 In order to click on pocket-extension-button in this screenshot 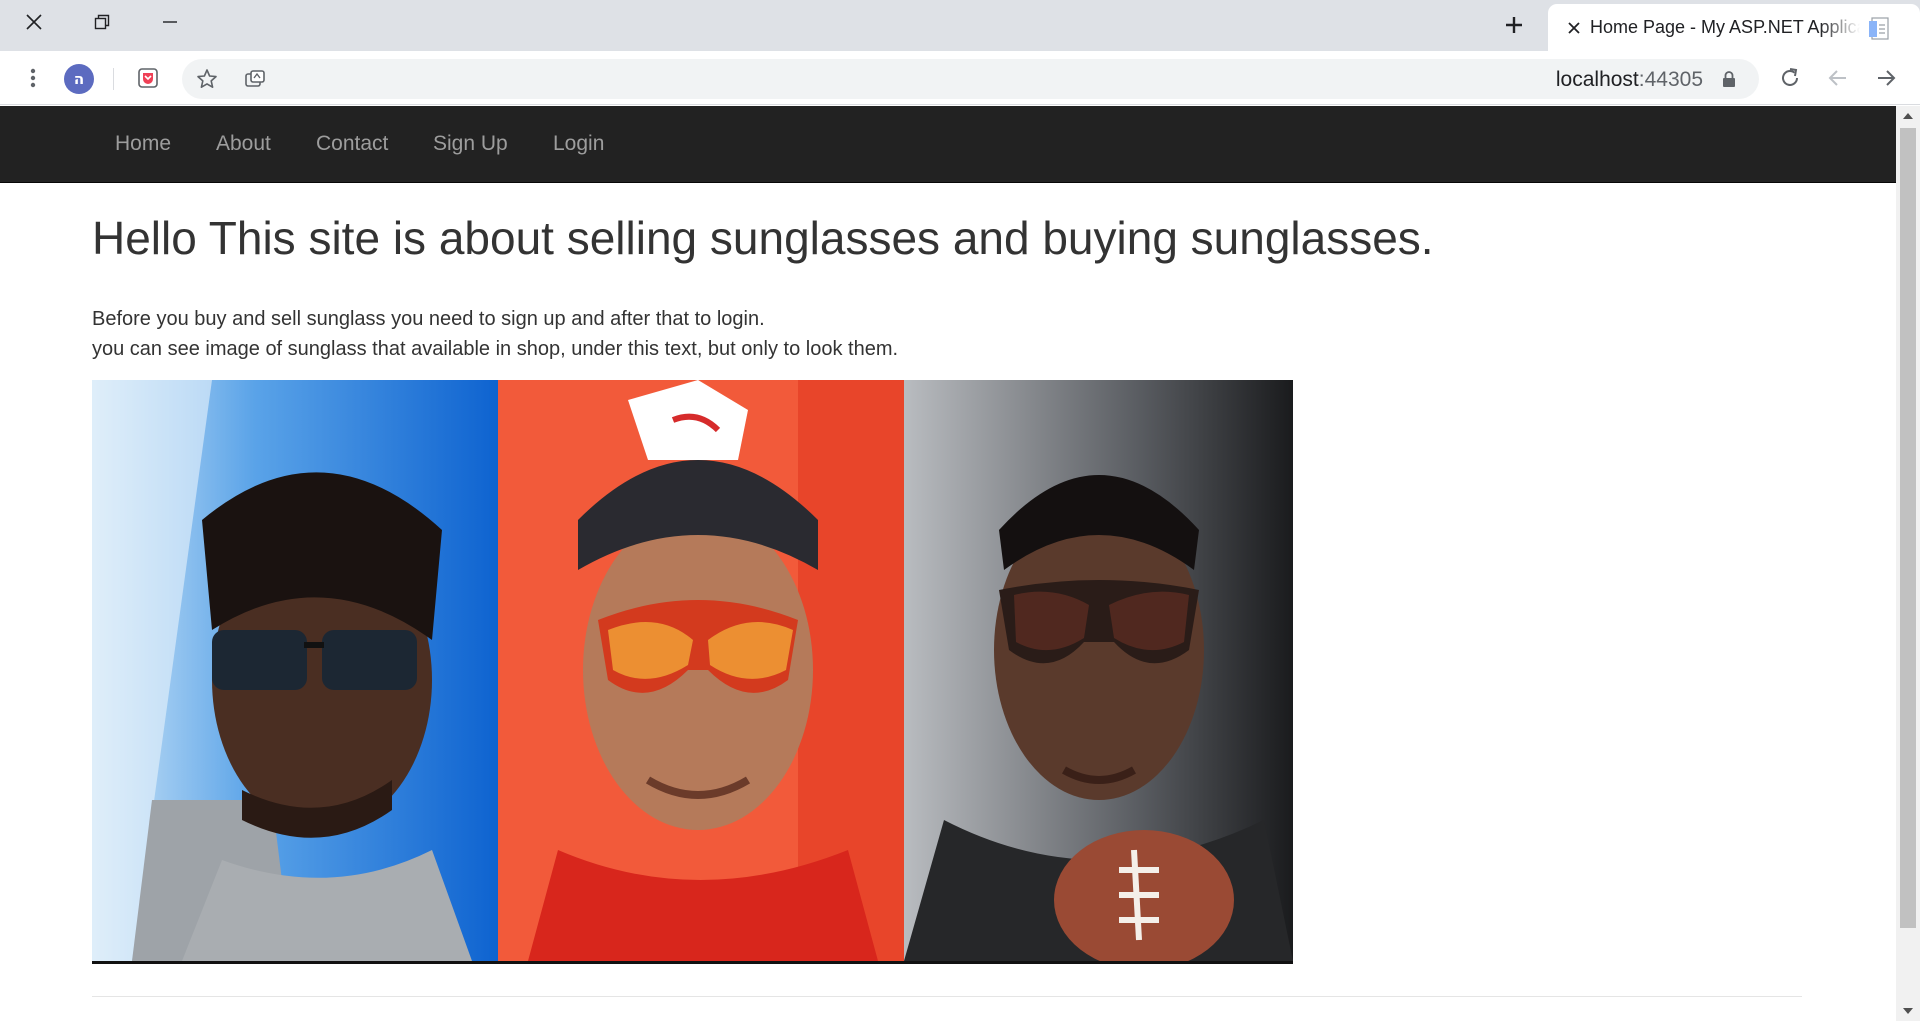, I will do `click(148, 78)`.